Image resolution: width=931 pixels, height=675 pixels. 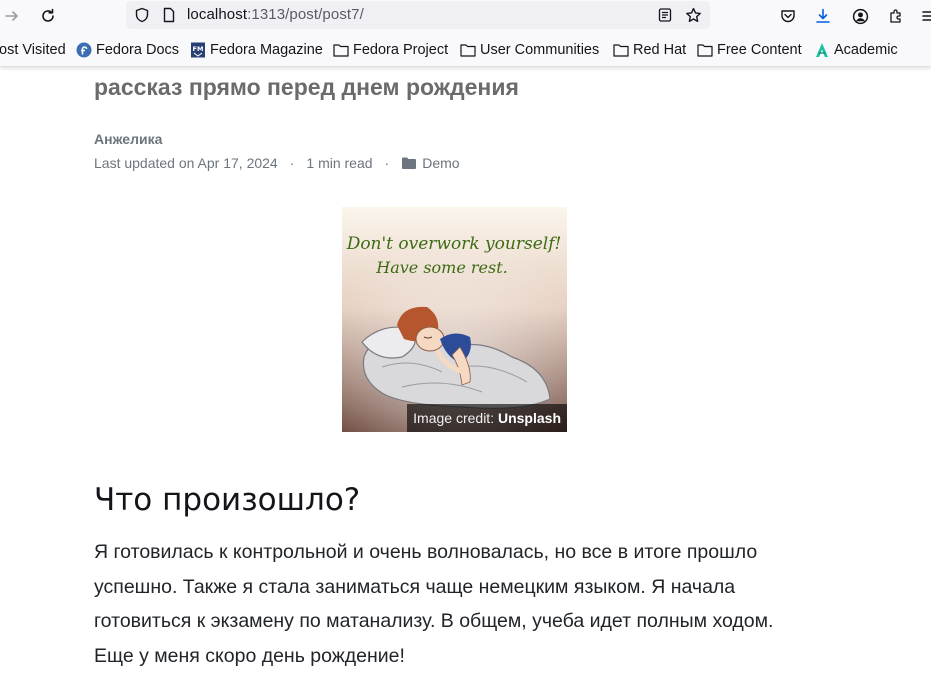 I want to click on reader-view-icon, so click(x=665, y=15).